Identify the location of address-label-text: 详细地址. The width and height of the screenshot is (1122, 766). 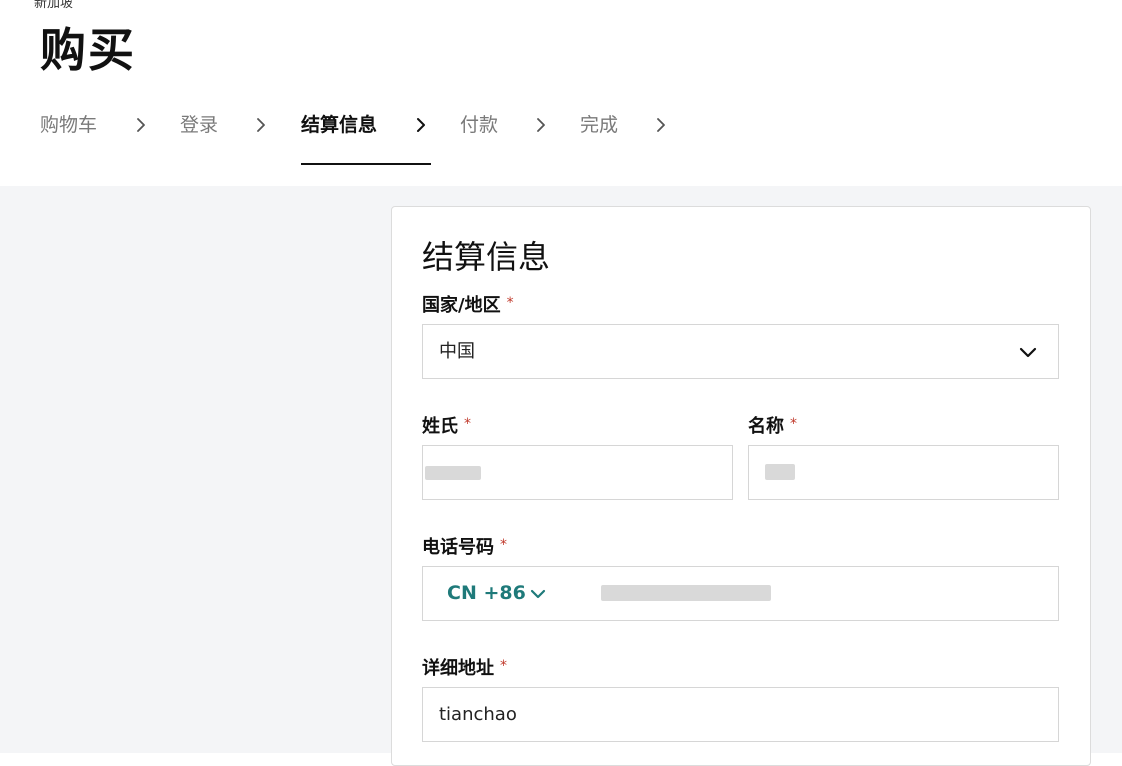
(458, 668).